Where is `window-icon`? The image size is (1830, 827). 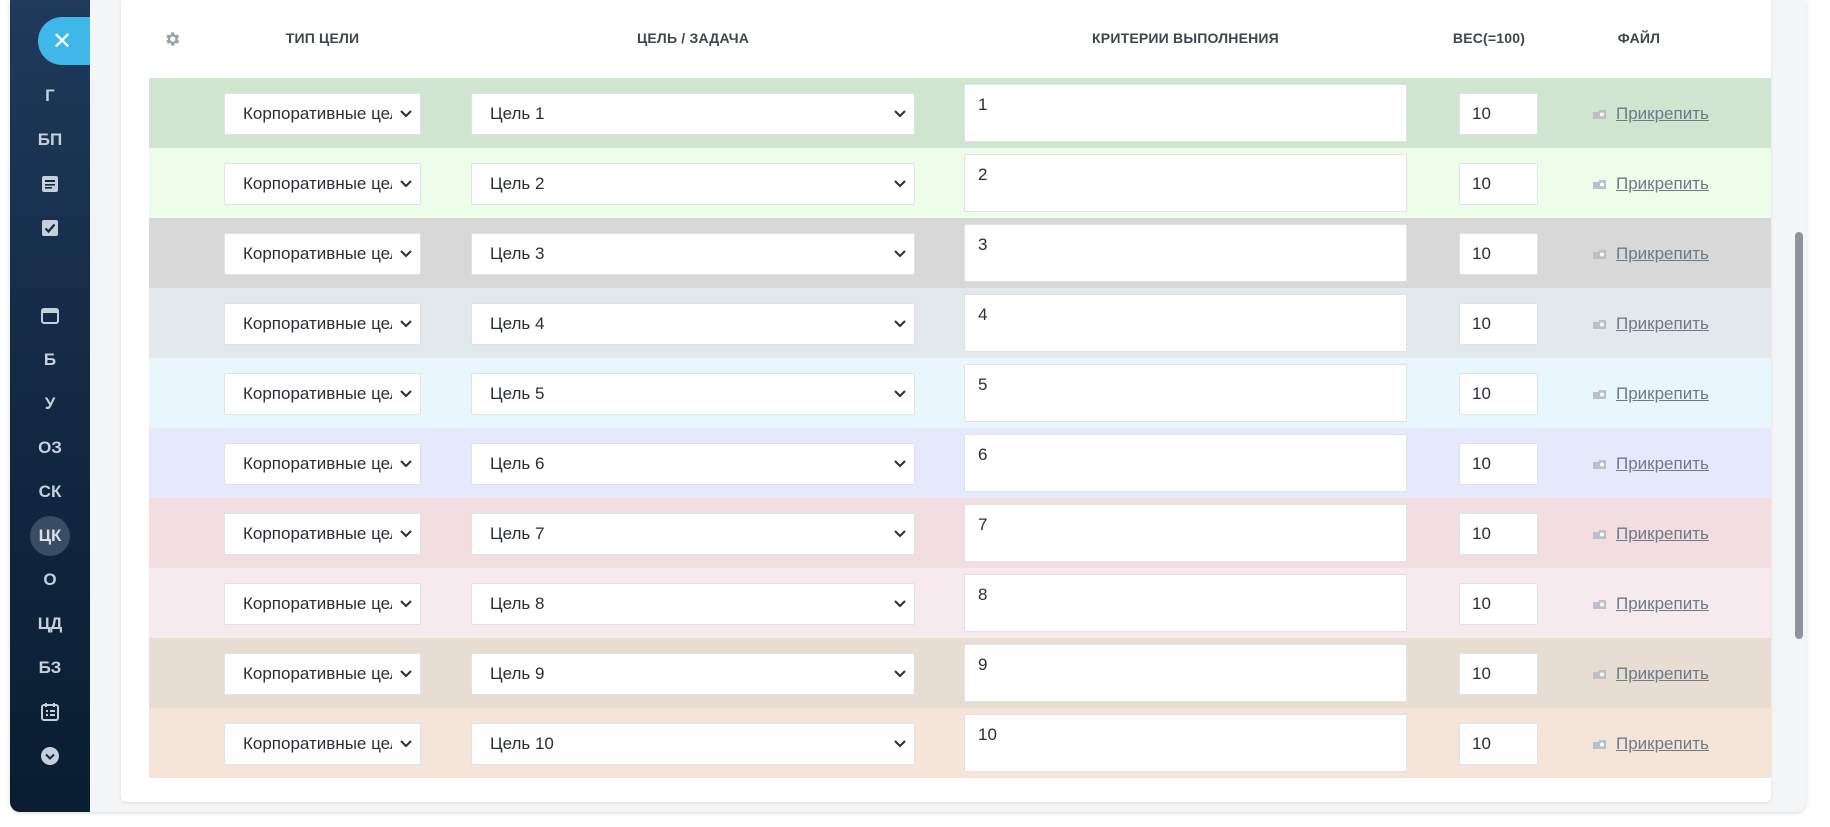 window-icon is located at coordinates (50, 316).